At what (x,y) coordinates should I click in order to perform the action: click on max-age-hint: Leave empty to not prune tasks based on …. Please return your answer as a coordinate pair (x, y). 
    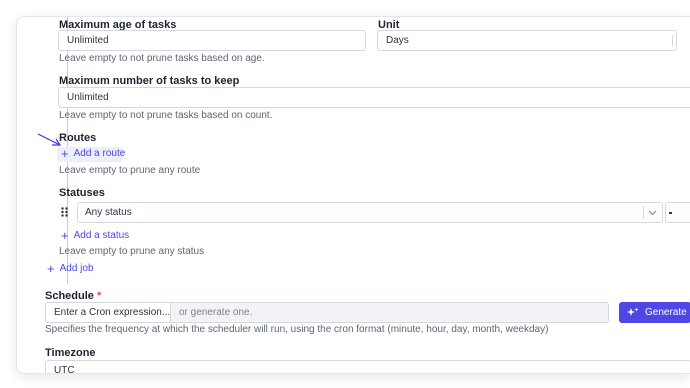
    Looking at the image, I should click on (162, 58).